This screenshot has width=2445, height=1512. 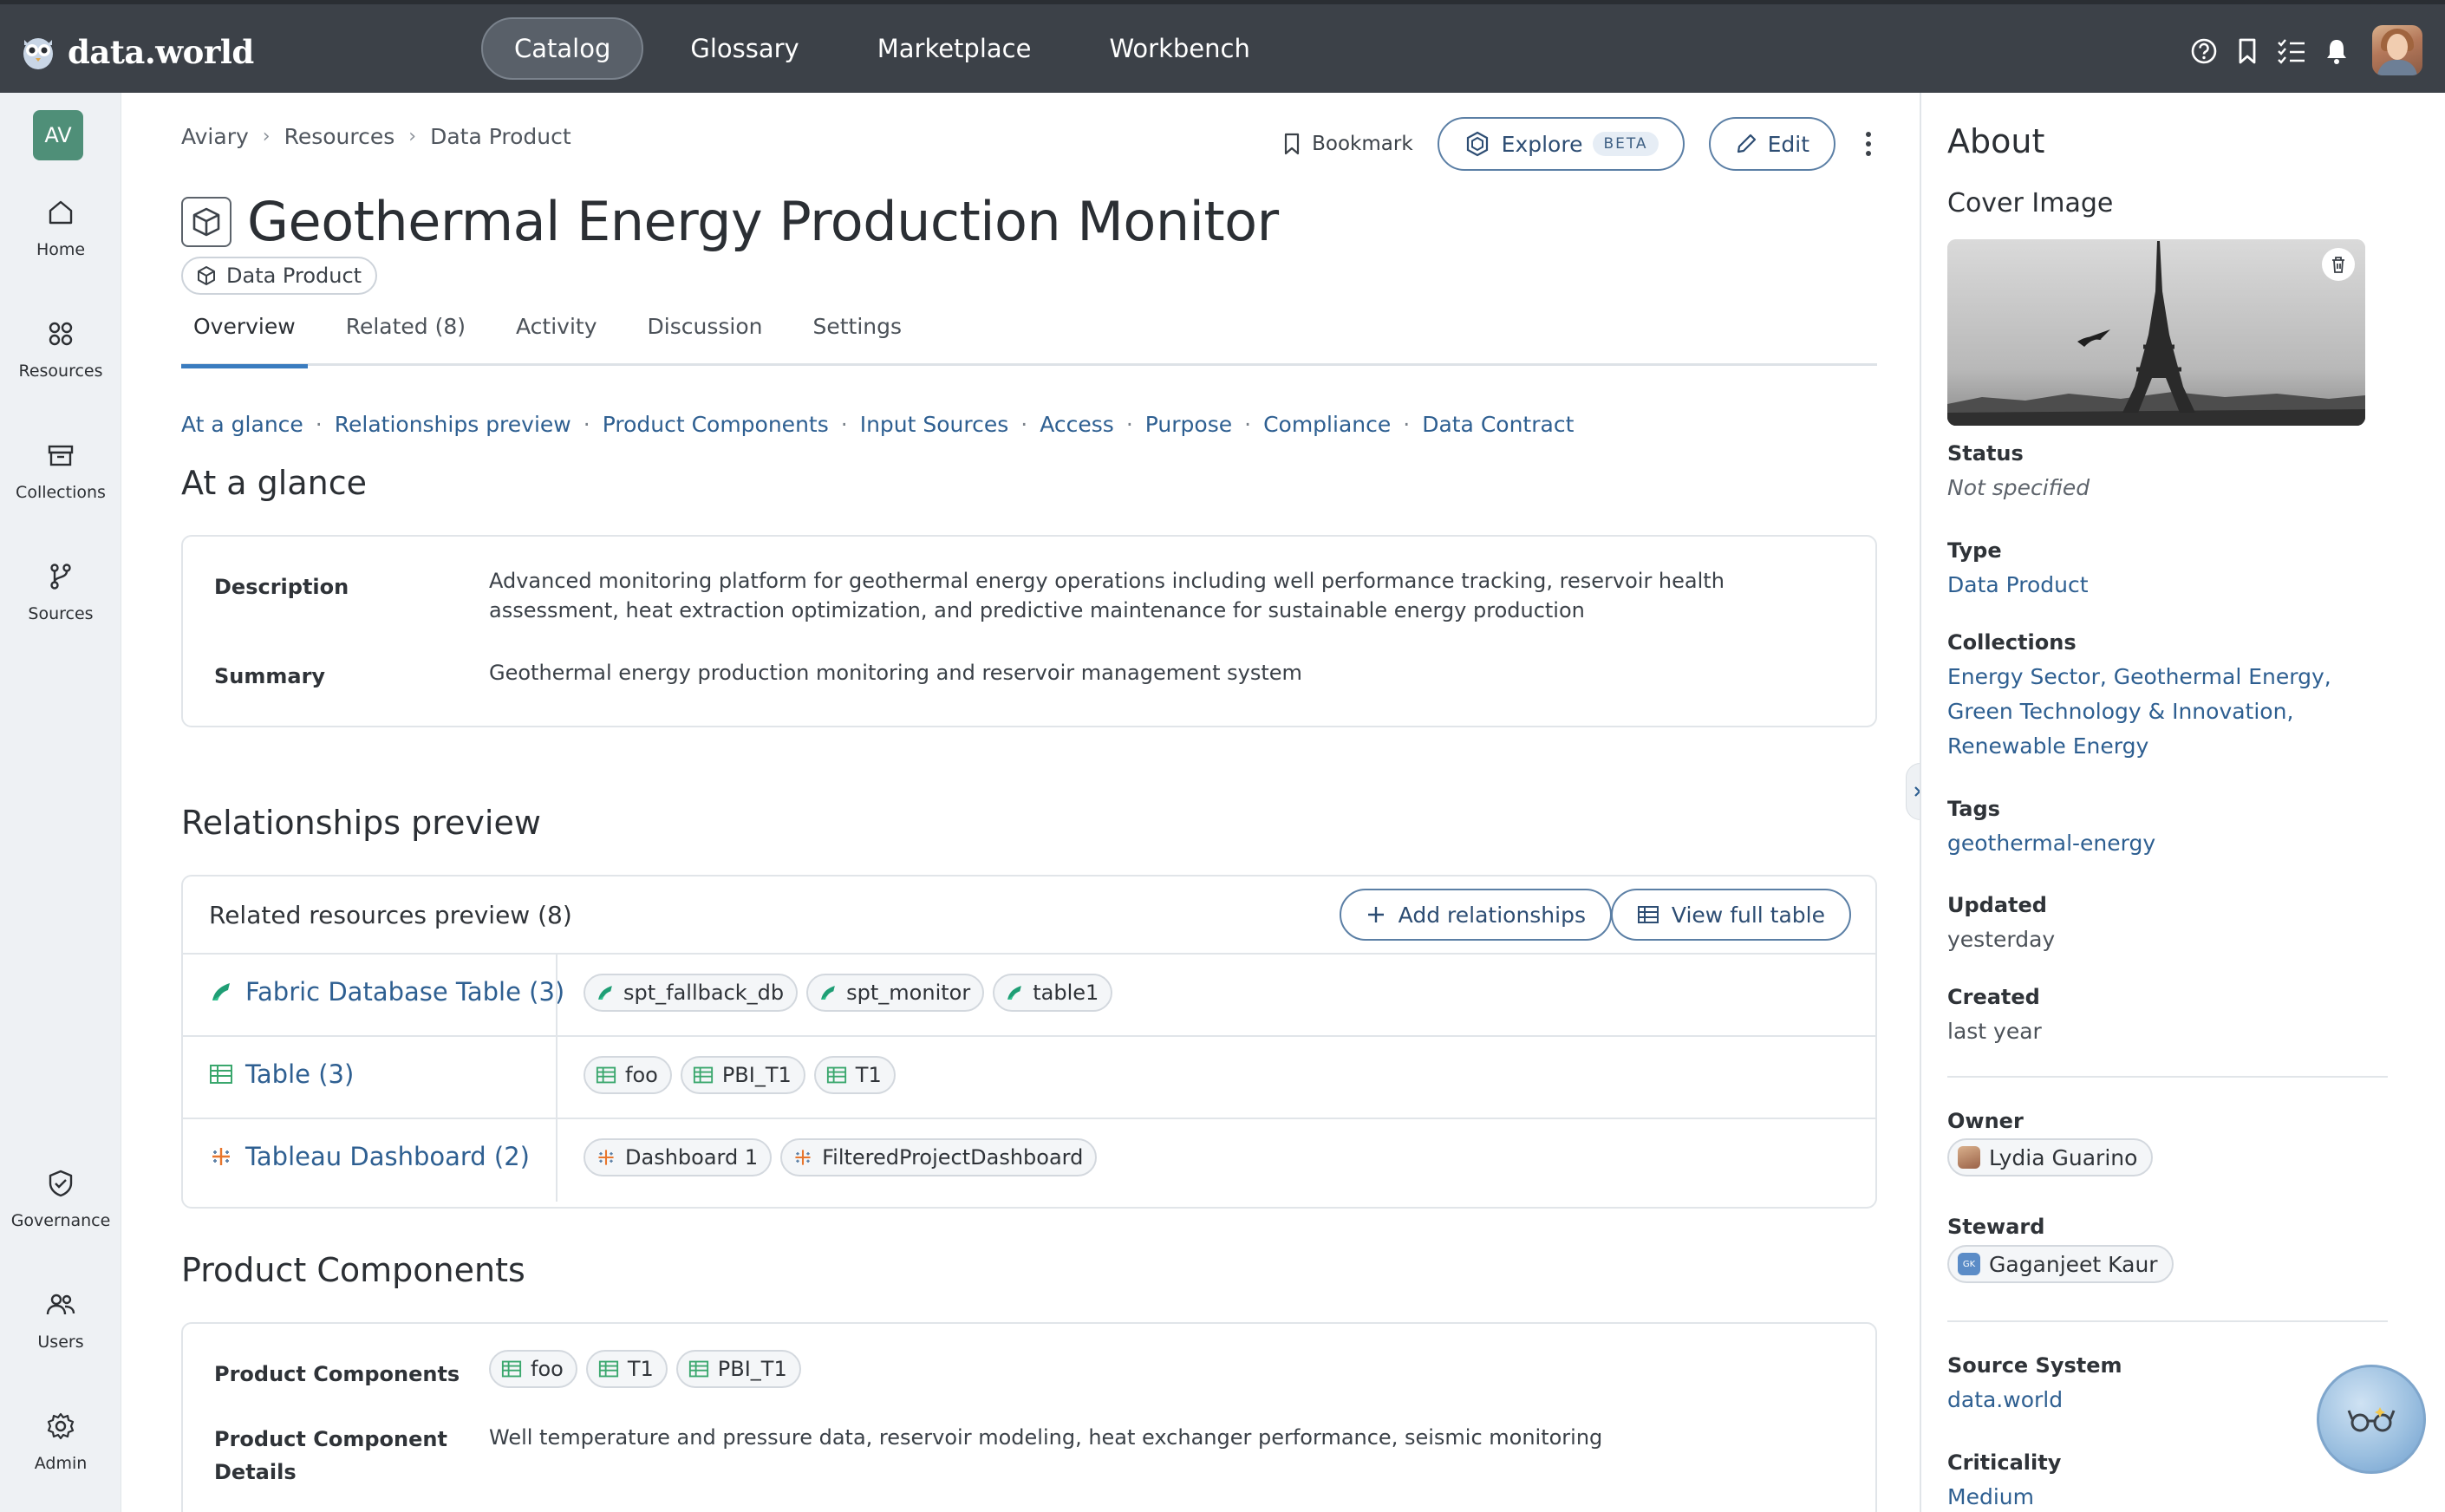 What do you see at coordinates (2031, 203) in the screenshot?
I see `cover-image-label: Cover Image` at bounding box center [2031, 203].